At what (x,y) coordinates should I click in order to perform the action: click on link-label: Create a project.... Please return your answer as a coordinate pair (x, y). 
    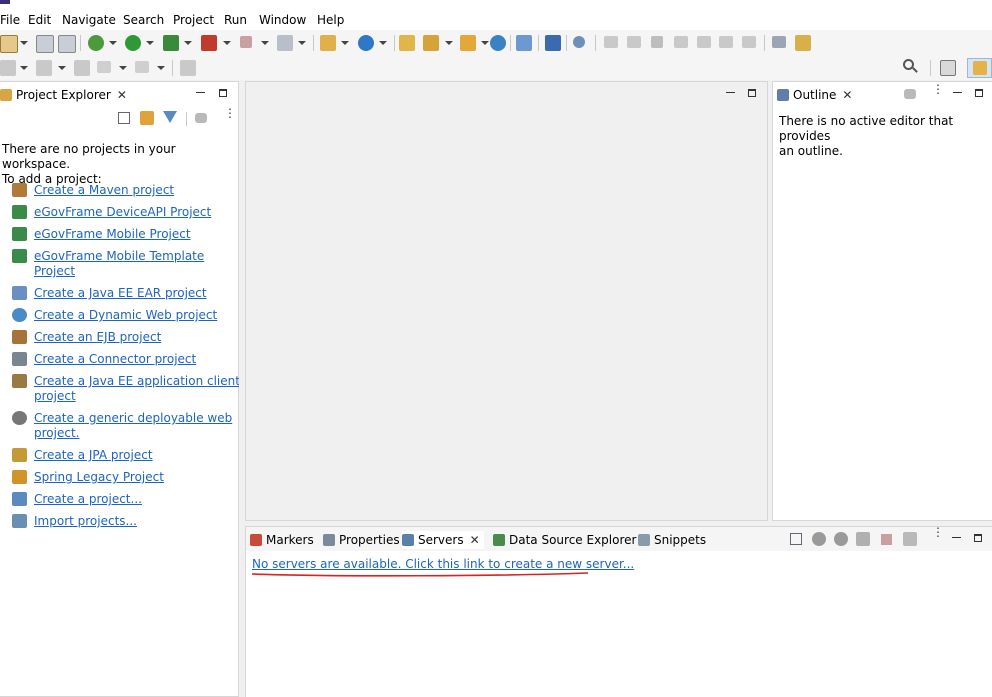
    Looking at the image, I should click on (88, 499).